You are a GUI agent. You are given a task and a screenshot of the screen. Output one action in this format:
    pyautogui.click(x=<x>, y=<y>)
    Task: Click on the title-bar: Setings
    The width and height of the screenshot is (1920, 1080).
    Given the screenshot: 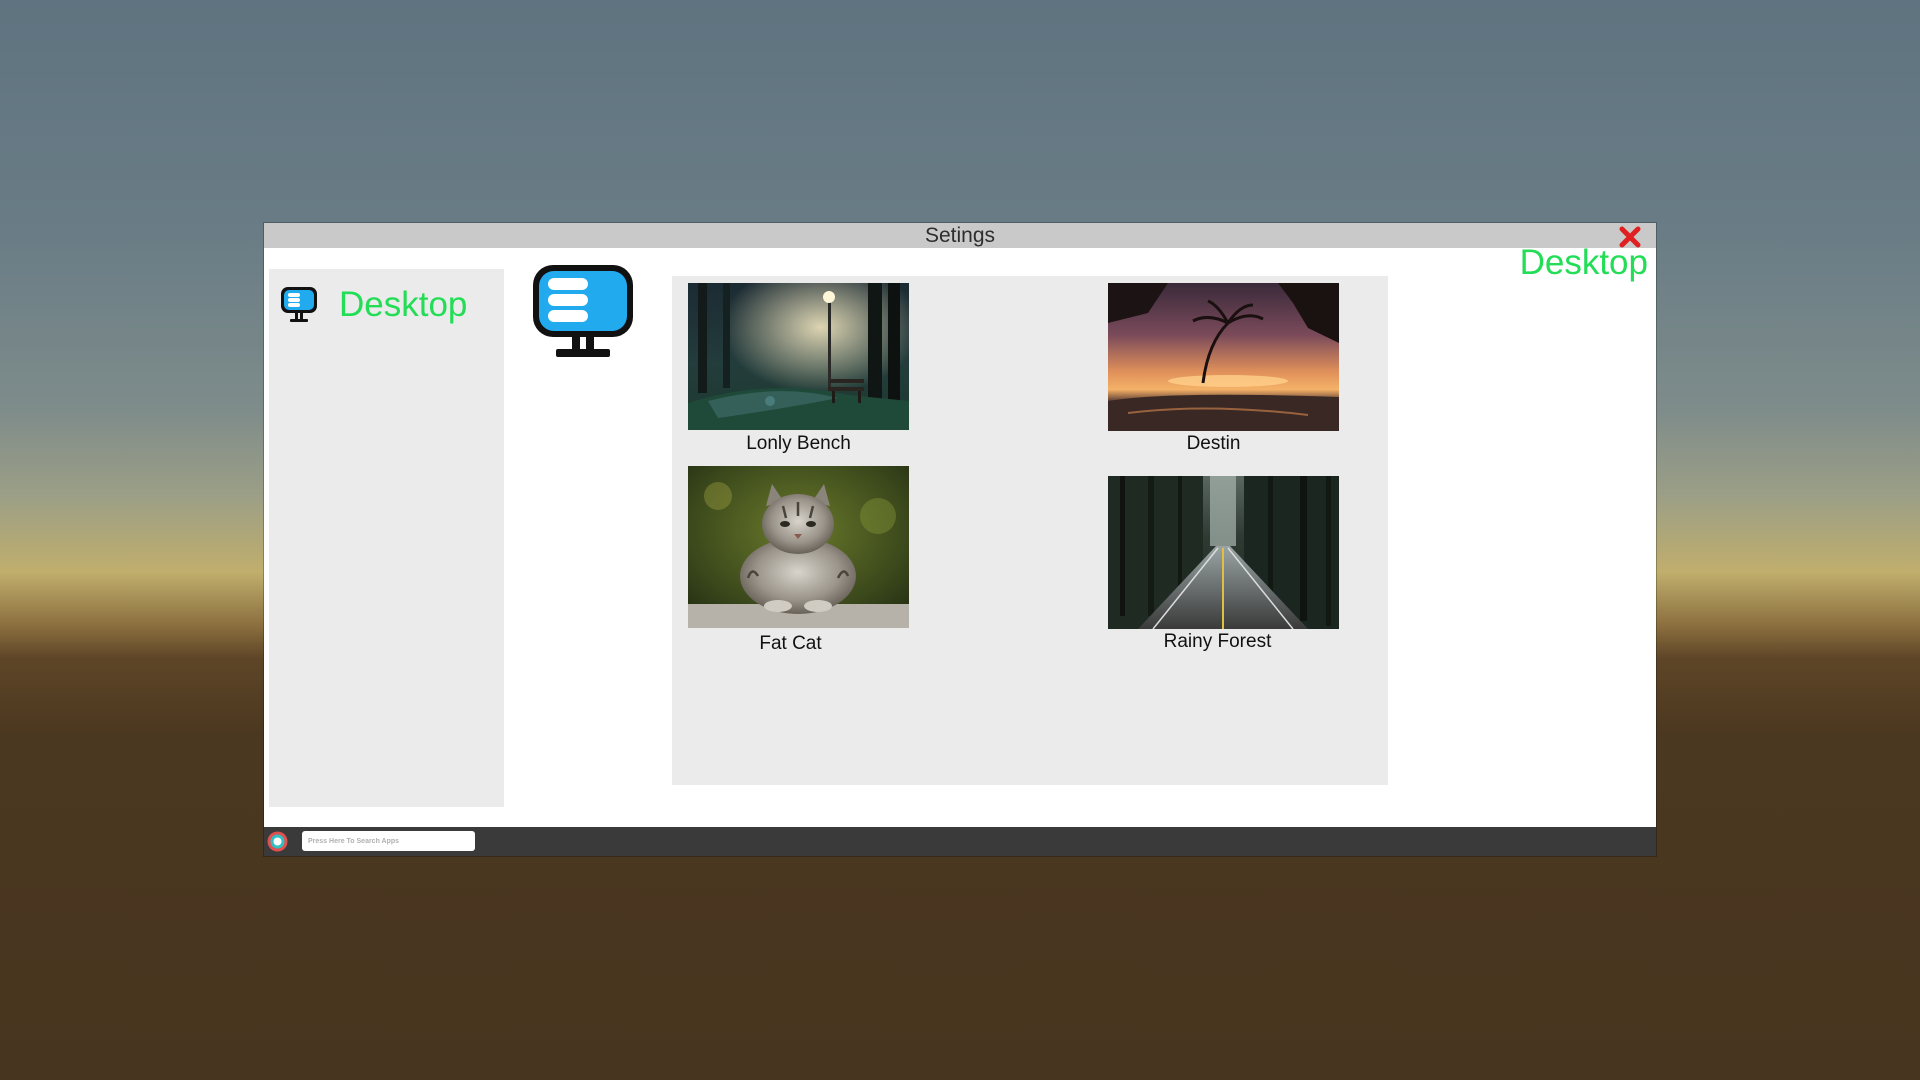 What is the action you would take?
    pyautogui.click(x=960, y=235)
    